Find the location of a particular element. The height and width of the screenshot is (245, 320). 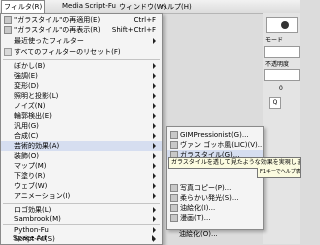

menu-item-blur: ぼかし(B) is located at coordinates (81, 66).